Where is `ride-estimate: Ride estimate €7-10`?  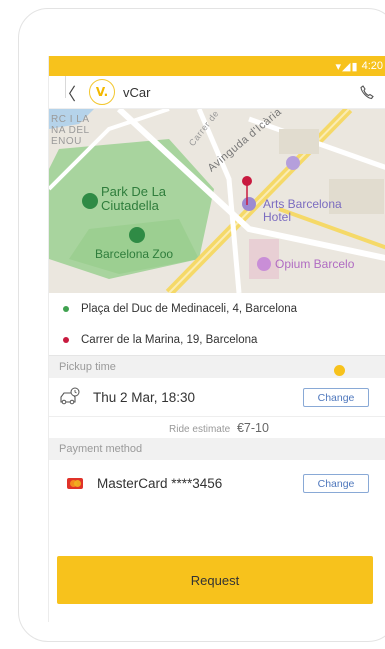
ride-estimate: Ride estimate €7-10 is located at coordinates (217, 427).